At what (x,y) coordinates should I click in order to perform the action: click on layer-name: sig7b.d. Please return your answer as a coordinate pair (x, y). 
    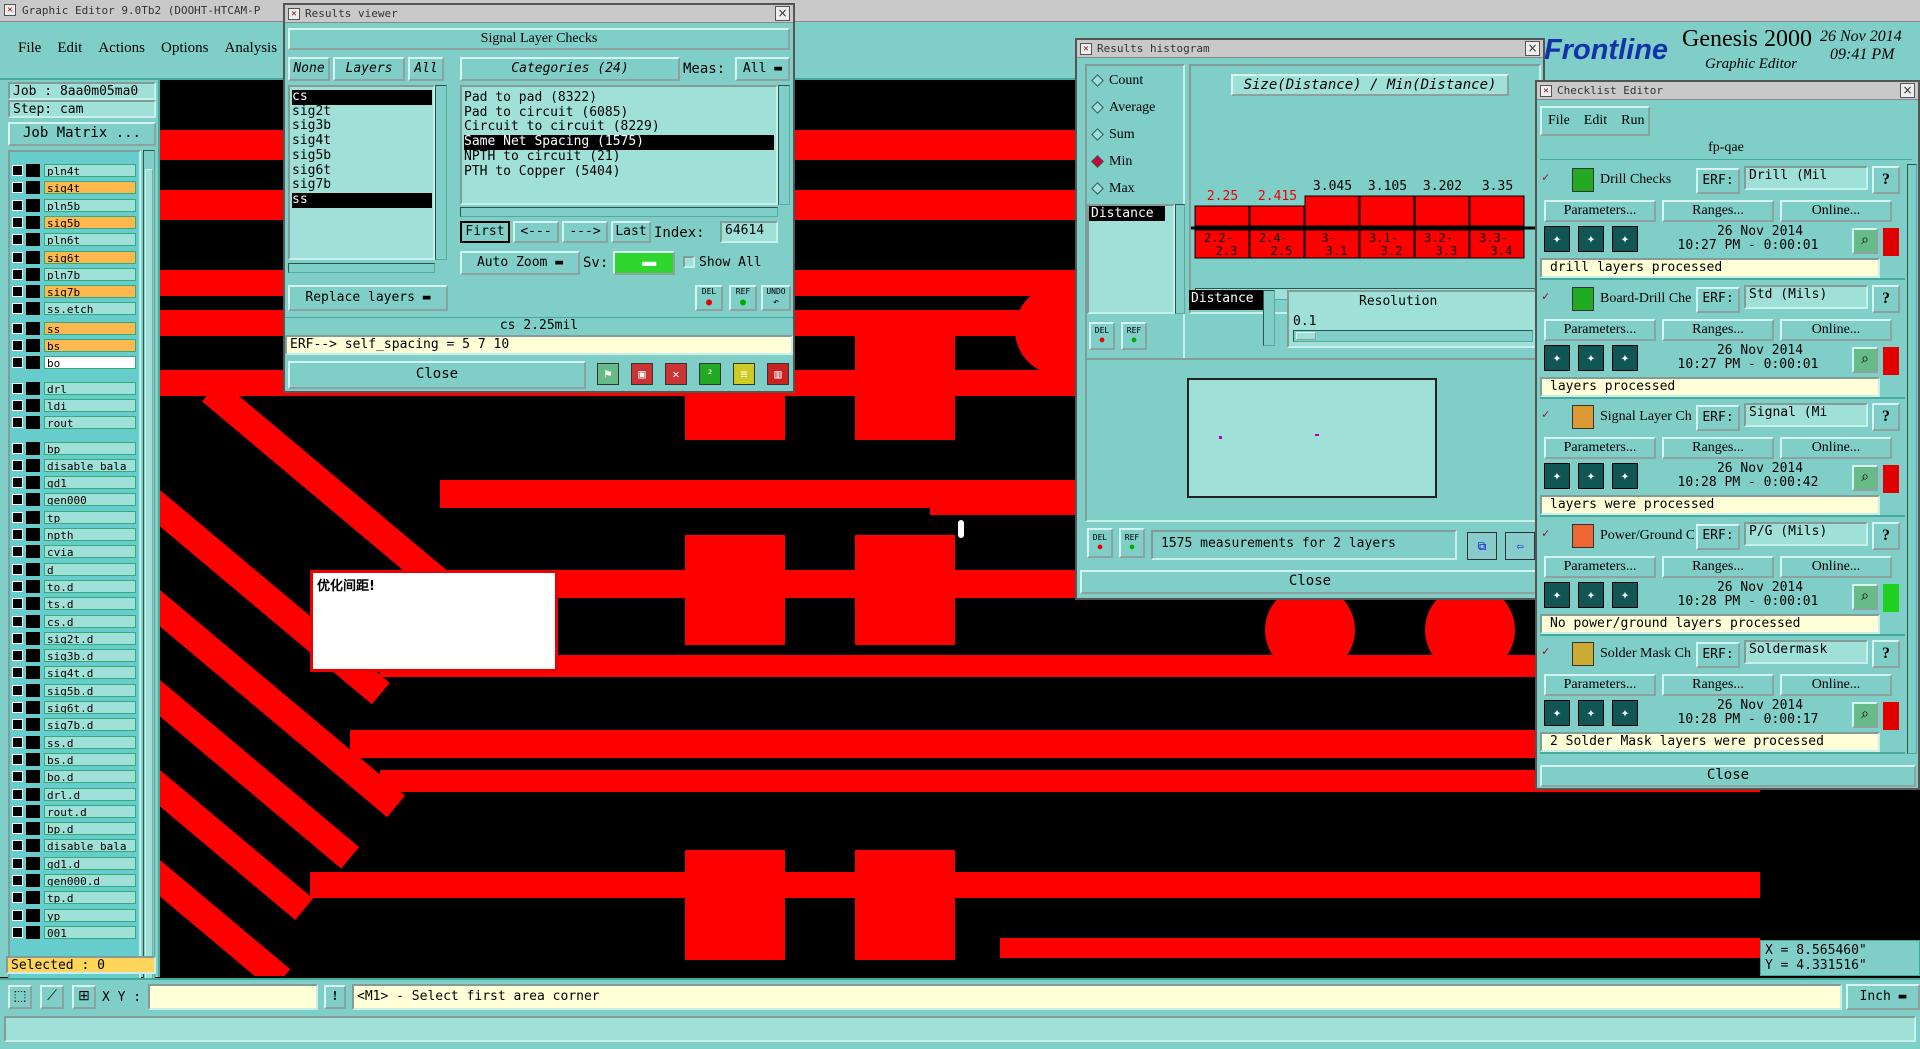
    Looking at the image, I should click on (90, 725).